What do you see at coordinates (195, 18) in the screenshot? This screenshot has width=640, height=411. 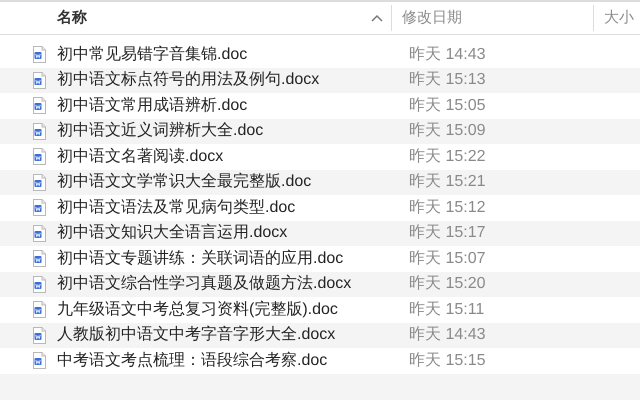 I see `column-header: 名称` at bounding box center [195, 18].